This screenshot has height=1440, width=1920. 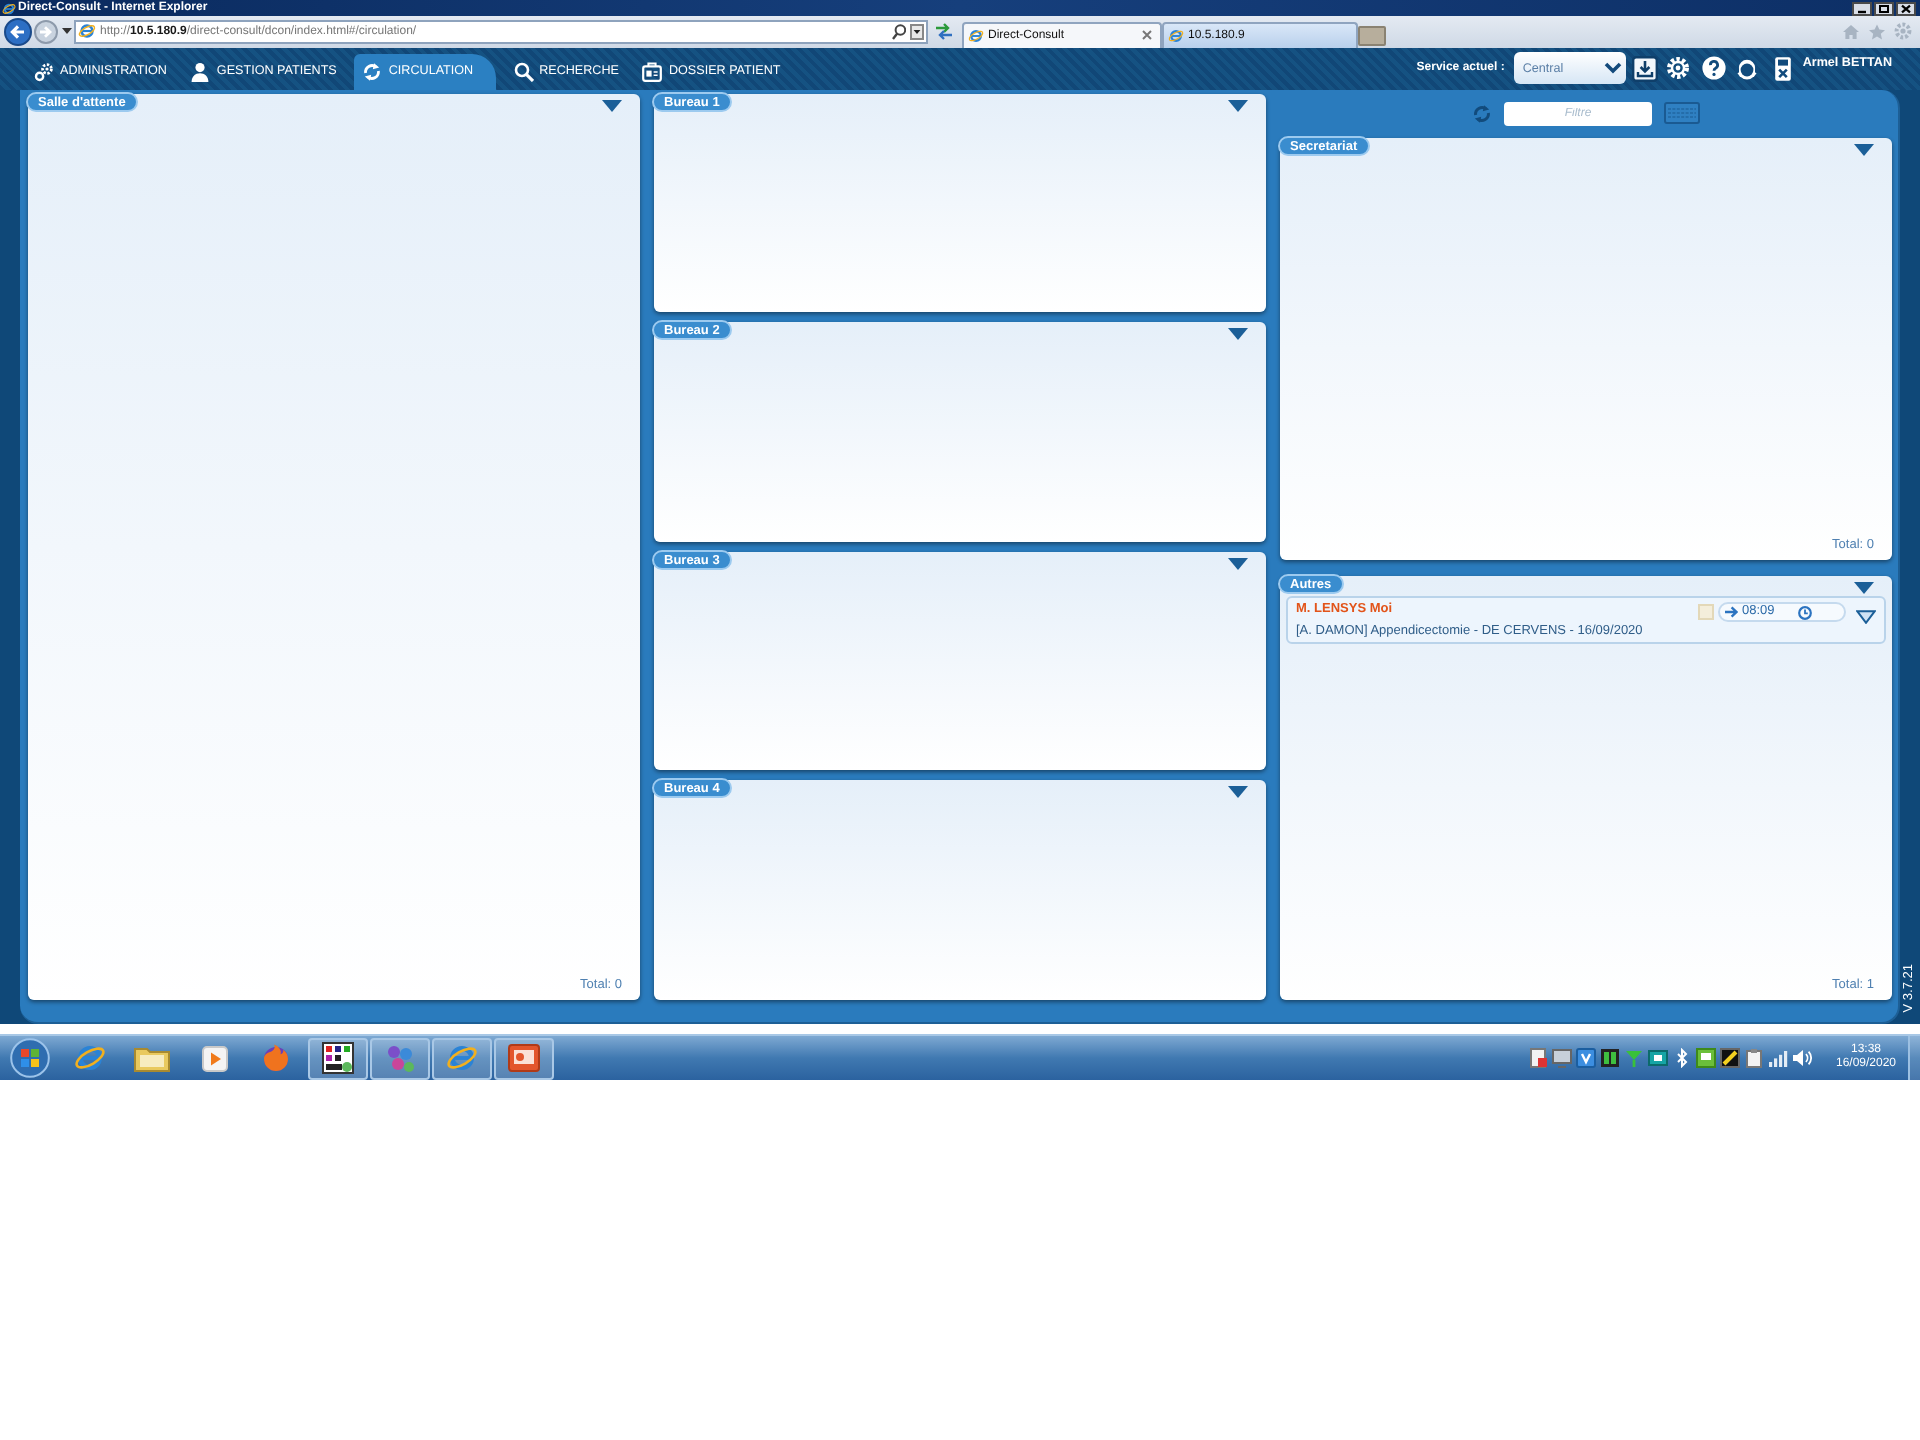 I want to click on image-tile-icon, so click(x=1730, y=1058).